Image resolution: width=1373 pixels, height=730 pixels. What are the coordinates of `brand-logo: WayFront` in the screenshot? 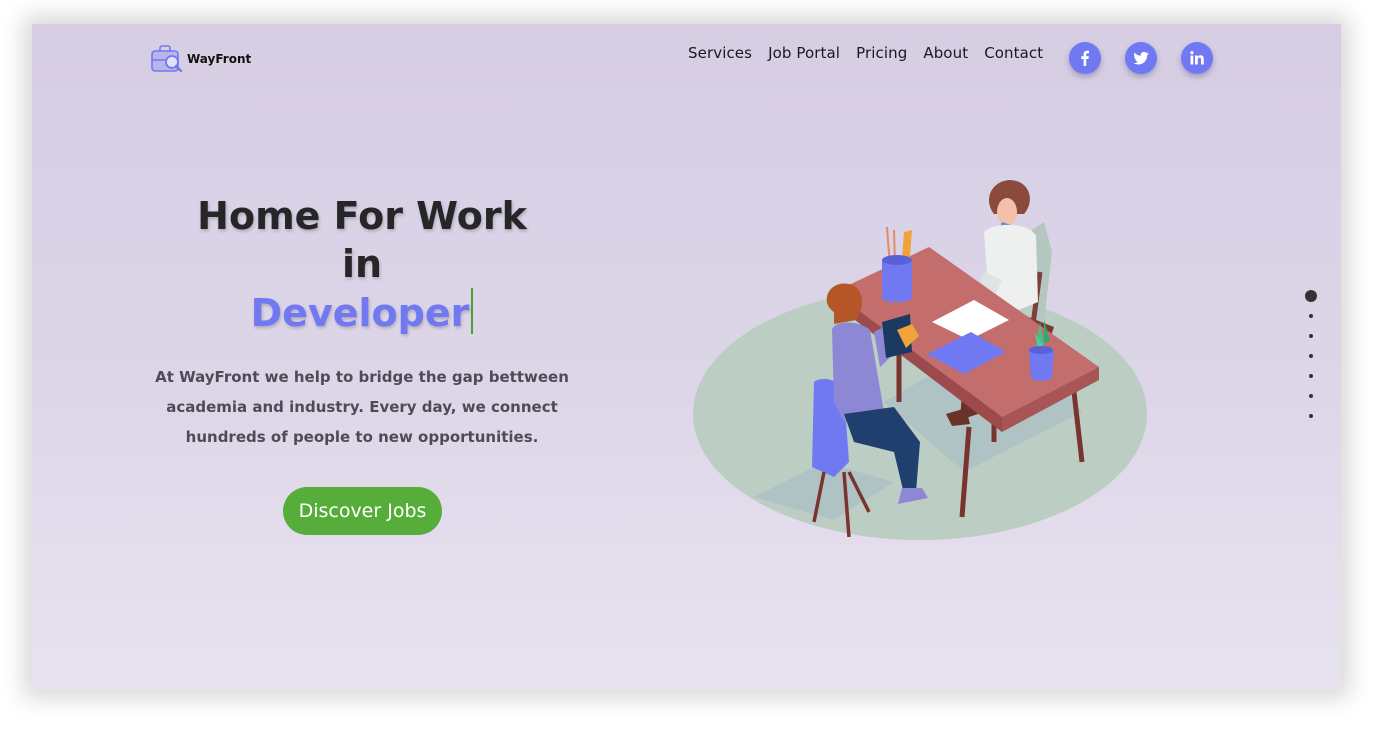 It's located at (200, 59).